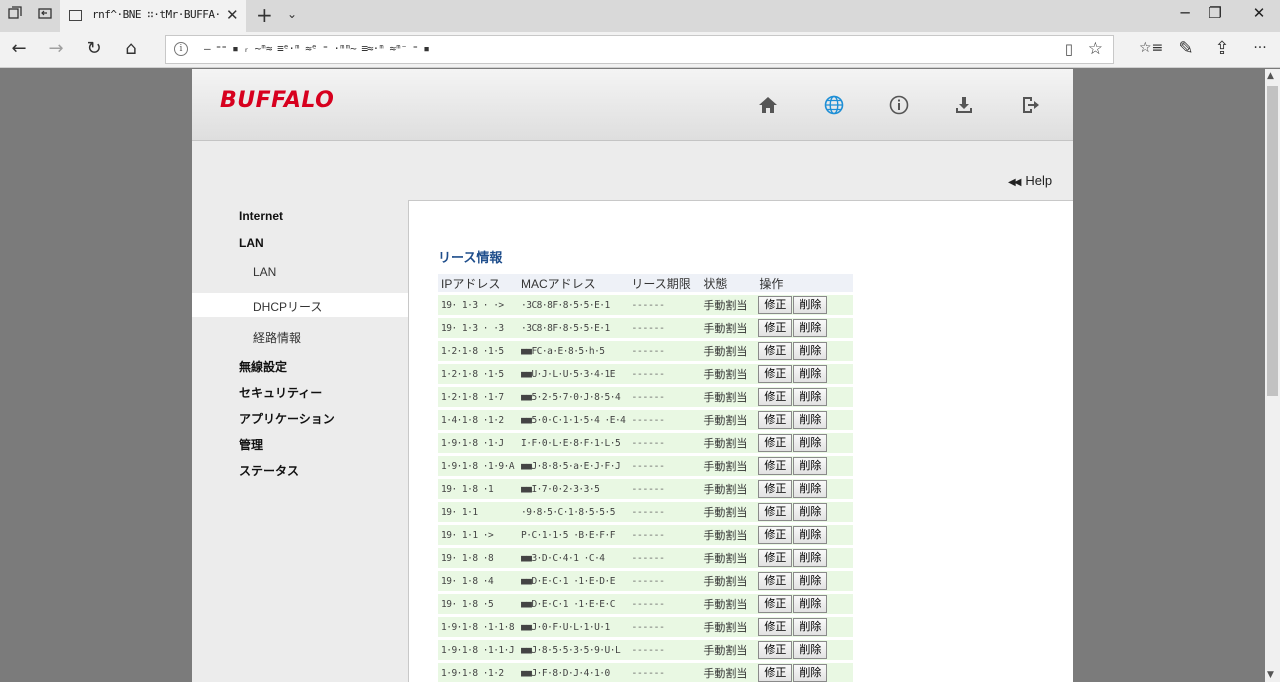  What do you see at coordinates (478, 558) in the screenshot?
I see `lease-ip: 19· 1·8 ·8` at bounding box center [478, 558].